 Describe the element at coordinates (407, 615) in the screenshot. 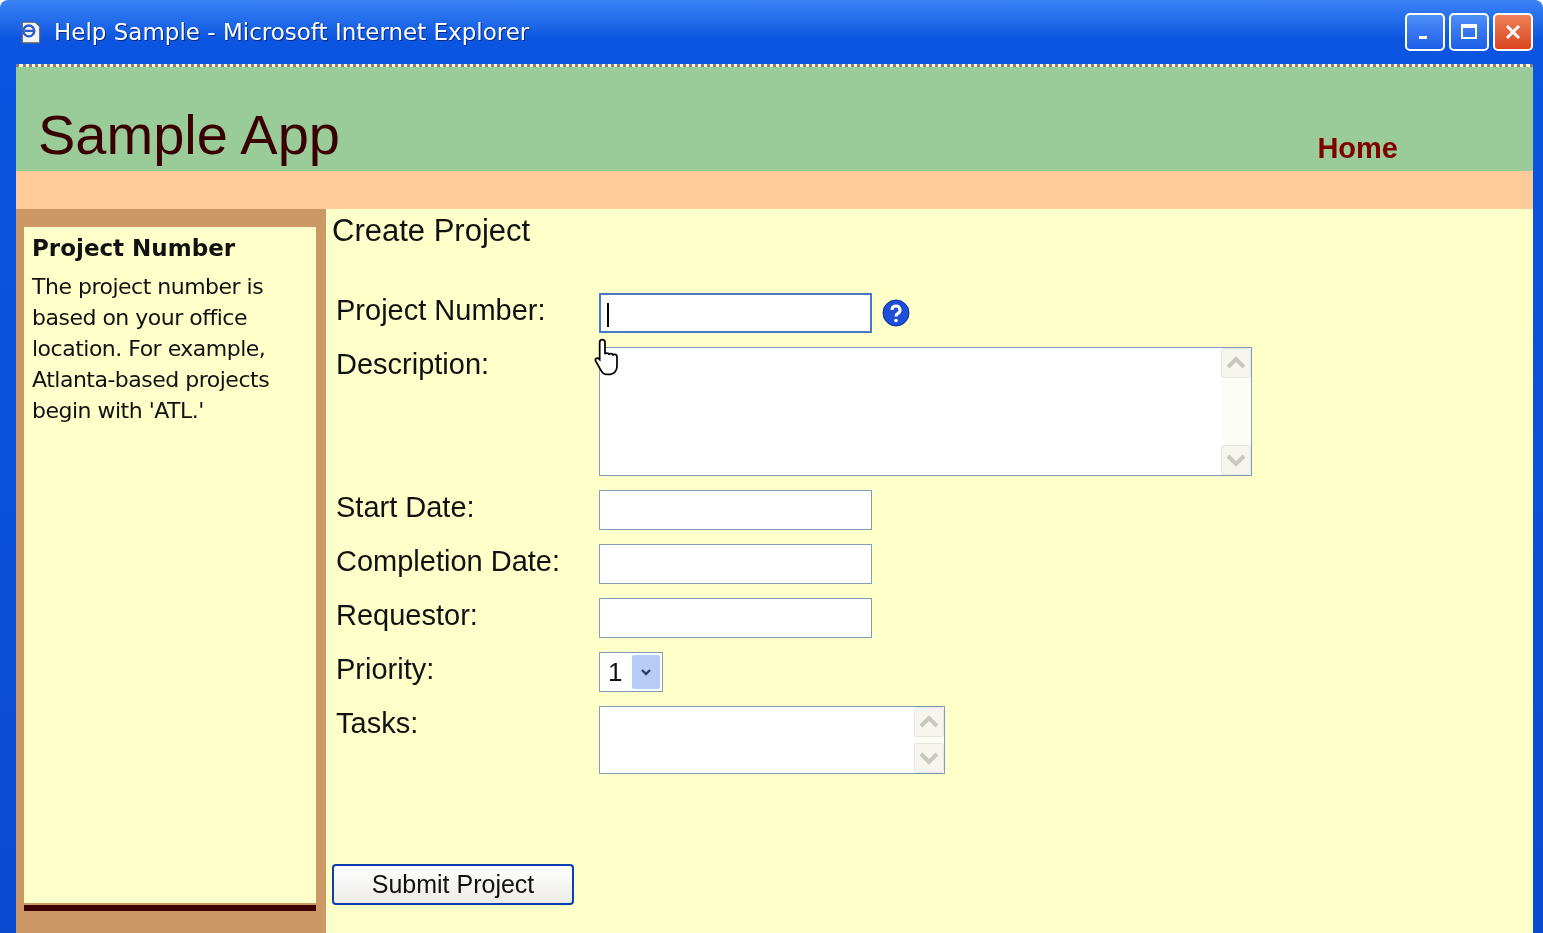

I see `field-label: Requestor:` at that location.